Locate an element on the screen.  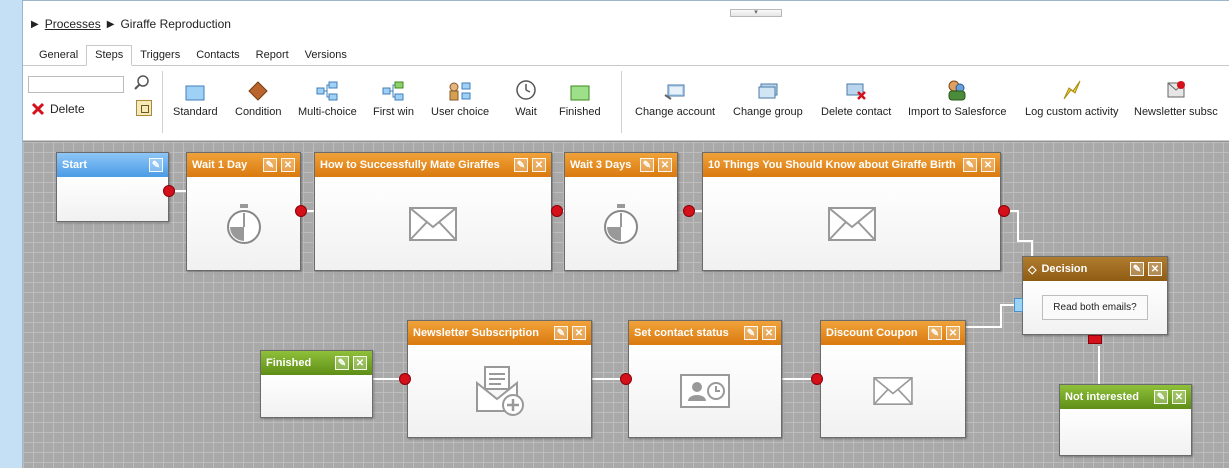
delete-contact-icon is located at coordinates (856, 91).